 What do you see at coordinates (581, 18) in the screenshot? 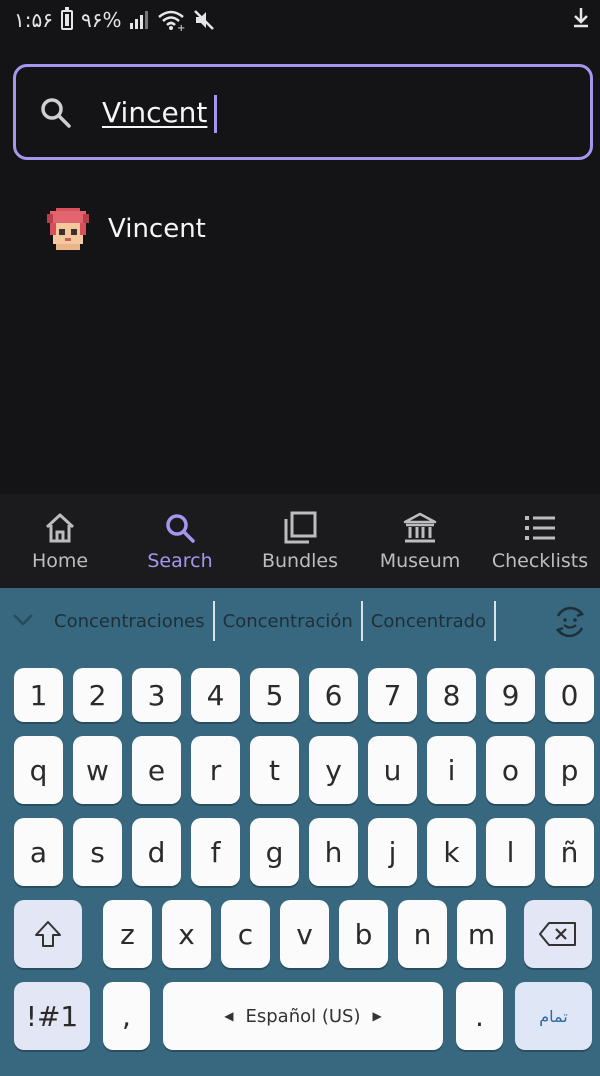
I see `download-icon` at bounding box center [581, 18].